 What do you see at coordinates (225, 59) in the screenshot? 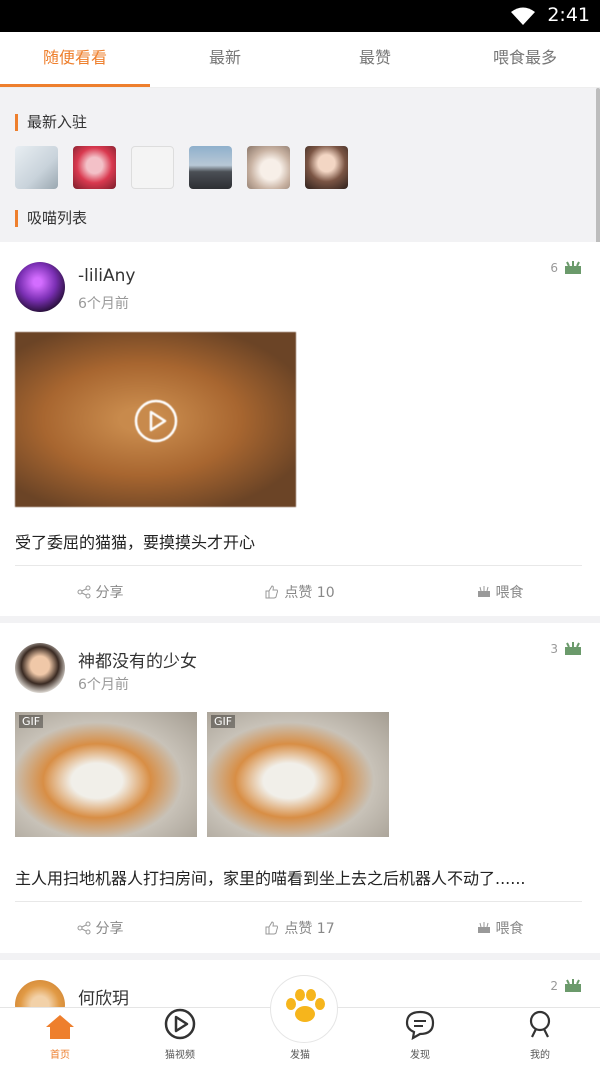
I see `tab-latest: 最新` at bounding box center [225, 59].